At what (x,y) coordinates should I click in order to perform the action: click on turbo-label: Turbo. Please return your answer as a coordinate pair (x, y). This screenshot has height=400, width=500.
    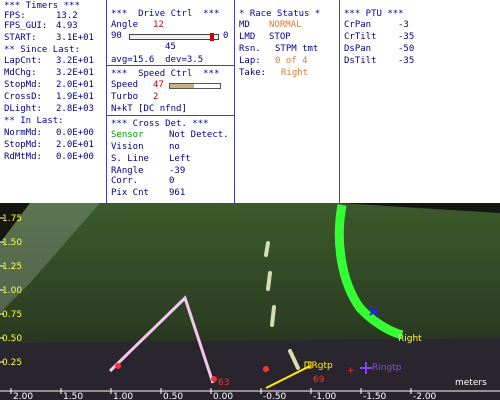
    Looking at the image, I should click on (125, 97).